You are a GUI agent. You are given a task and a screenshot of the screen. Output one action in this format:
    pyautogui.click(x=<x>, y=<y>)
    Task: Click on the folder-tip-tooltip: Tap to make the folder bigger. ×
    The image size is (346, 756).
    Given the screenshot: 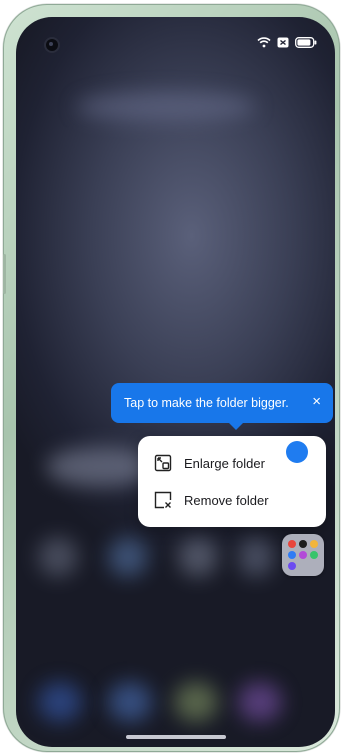 What is the action you would take?
    pyautogui.click(x=222, y=406)
    